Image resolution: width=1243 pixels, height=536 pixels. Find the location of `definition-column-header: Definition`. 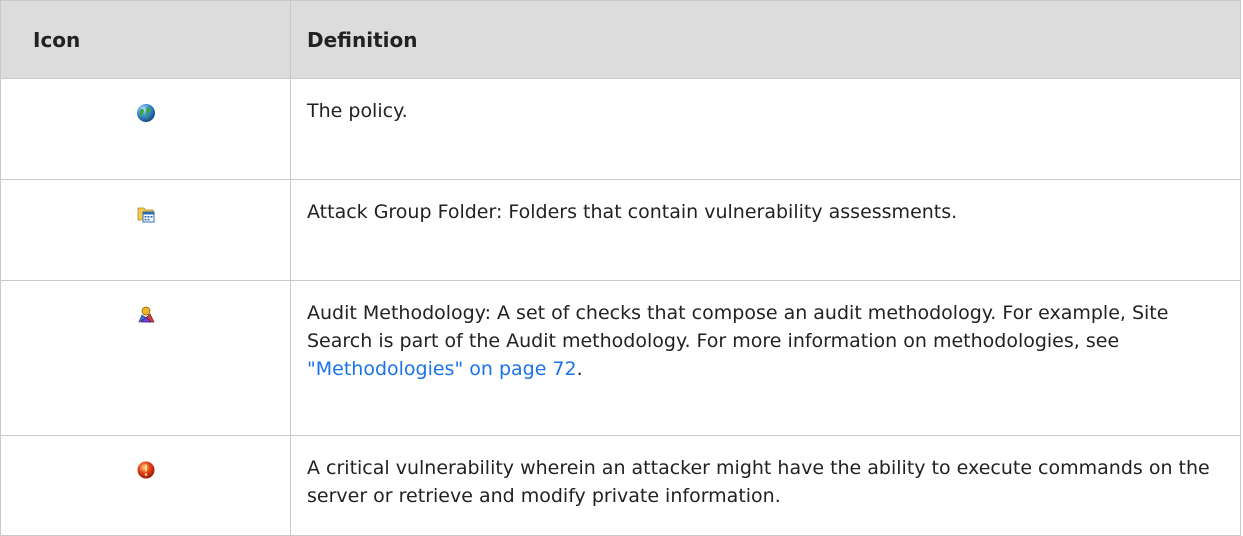

definition-column-header: Definition is located at coordinates (765, 39).